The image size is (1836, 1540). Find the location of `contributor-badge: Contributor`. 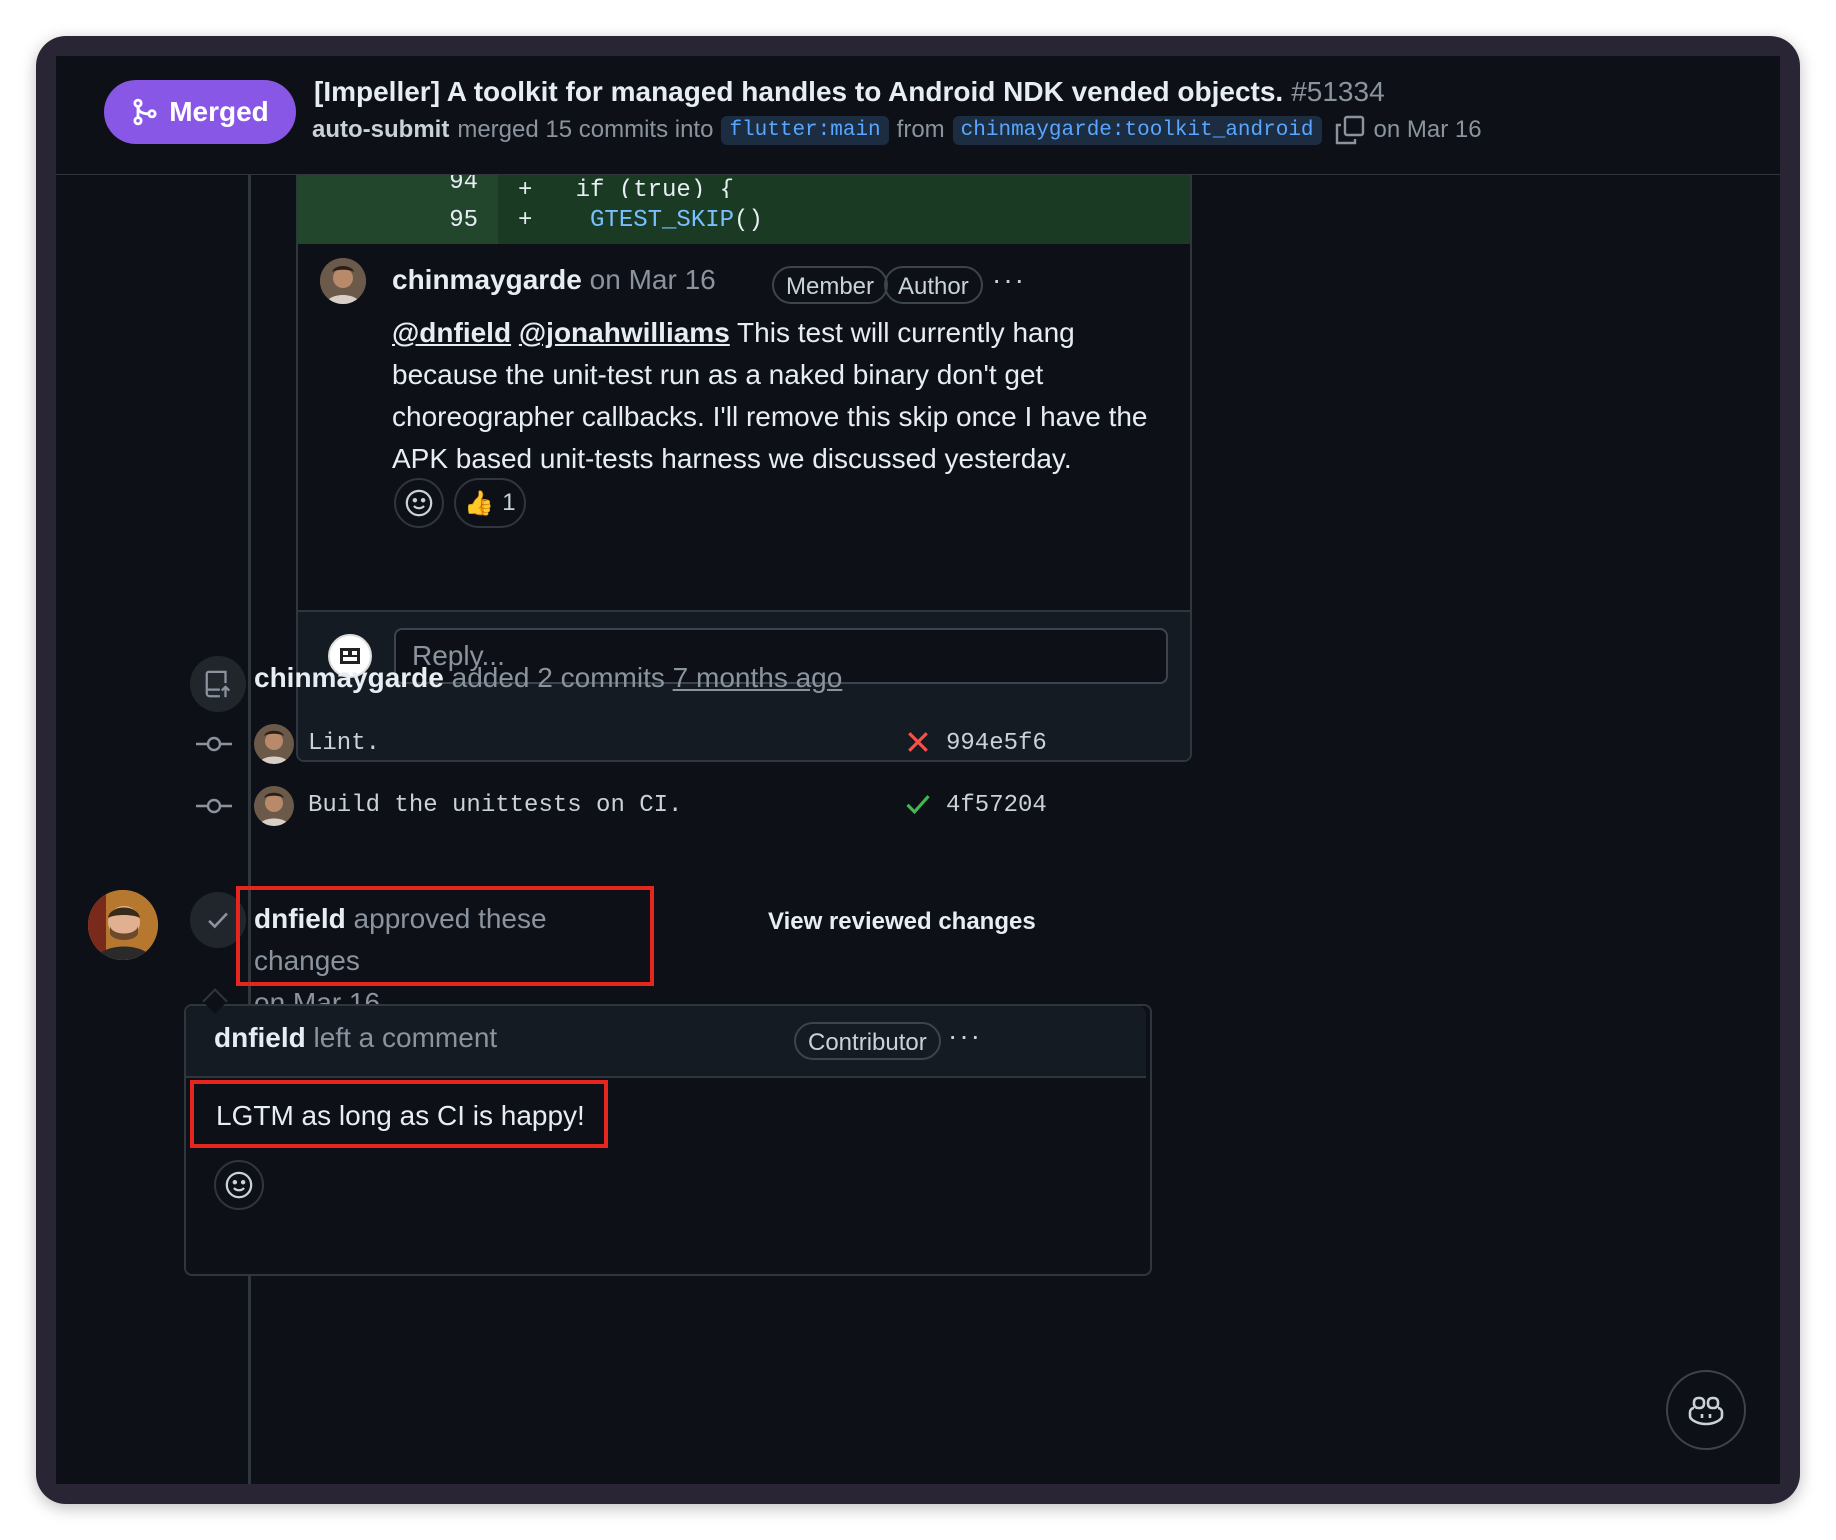

contributor-badge: Contributor is located at coordinates (867, 1041).